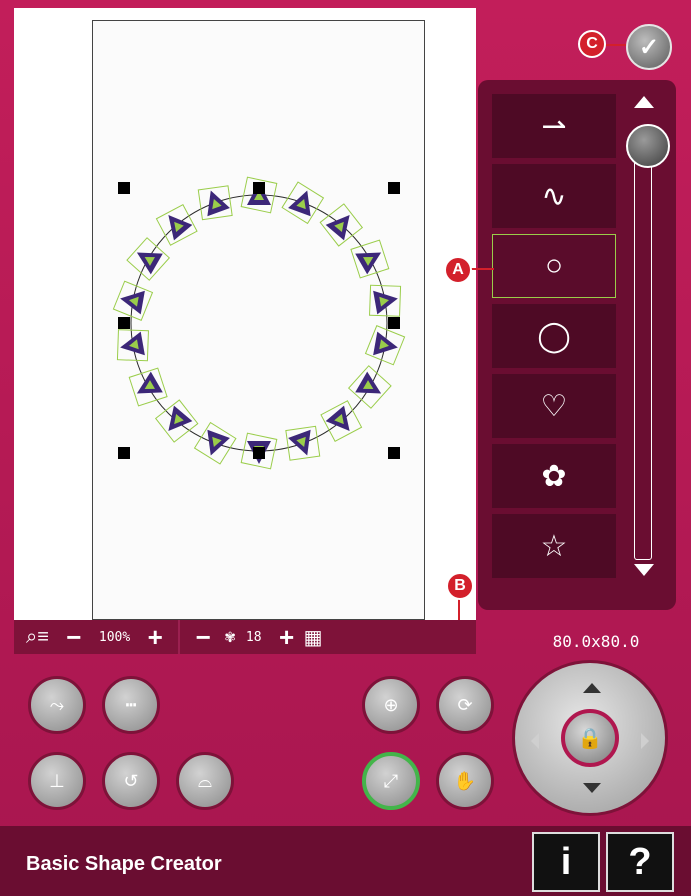  I want to click on help-icon: ?, so click(640, 861).